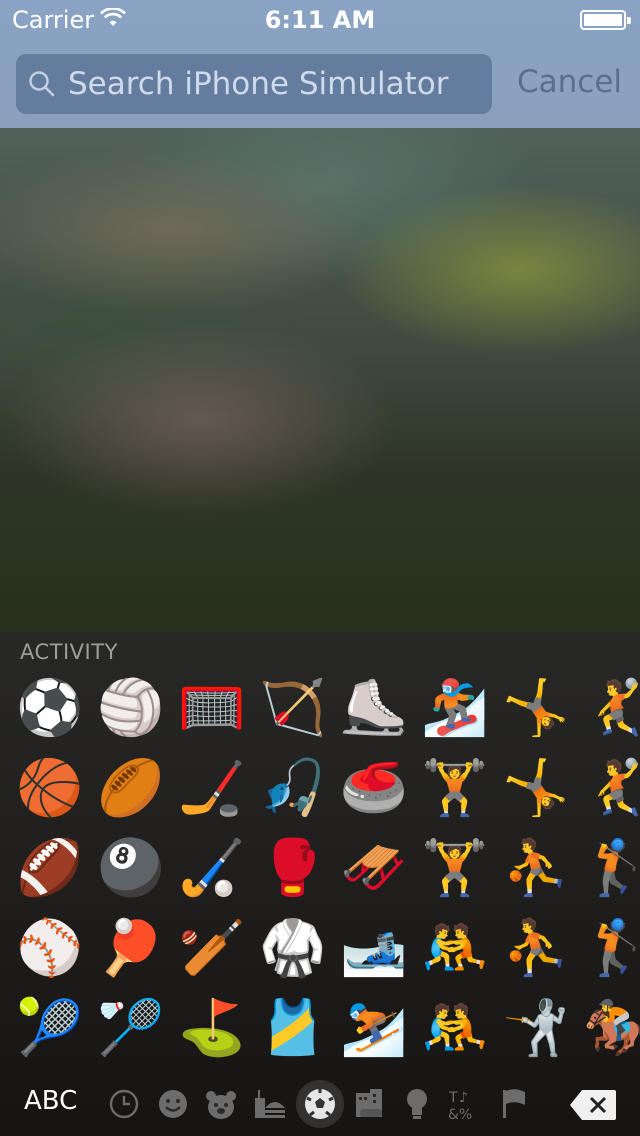  Describe the element at coordinates (212, 948) in the screenshot. I see `emoji-key: 🏏` at that location.